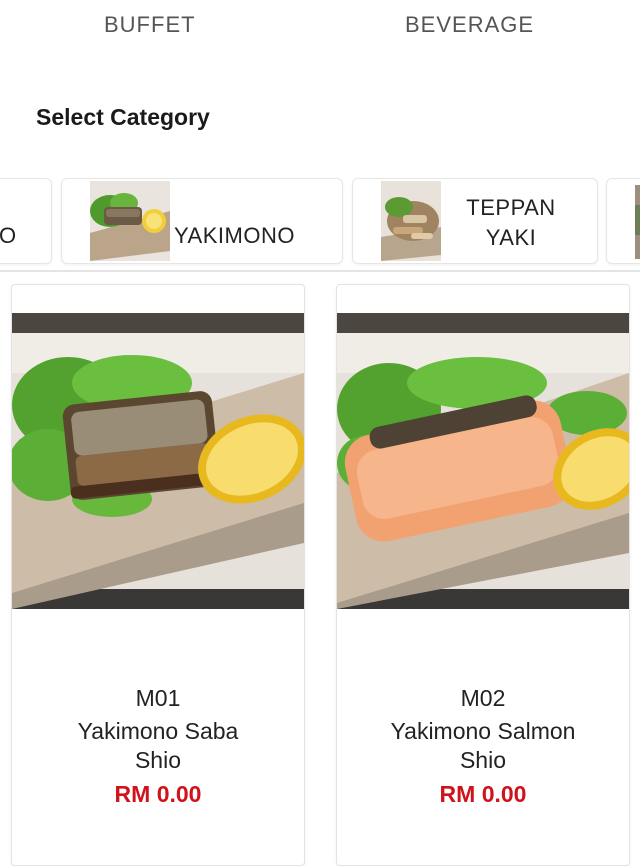 The image size is (640, 866). What do you see at coordinates (469, 25) in the screenshot?
I see `tab-beverage: BEVERAGE` at bounding box center [469, 25].